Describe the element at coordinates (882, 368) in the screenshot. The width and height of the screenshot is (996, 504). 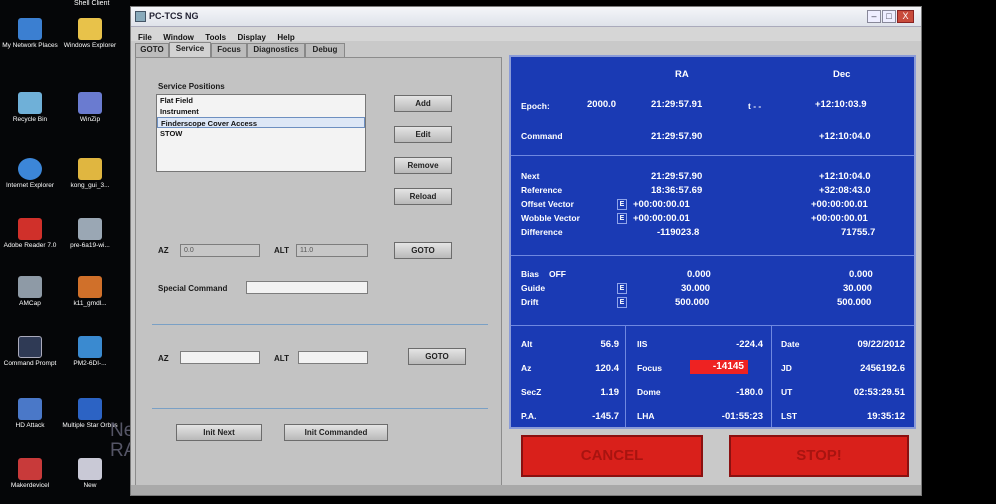
I see `jd-value: 2456192.6` at that location.